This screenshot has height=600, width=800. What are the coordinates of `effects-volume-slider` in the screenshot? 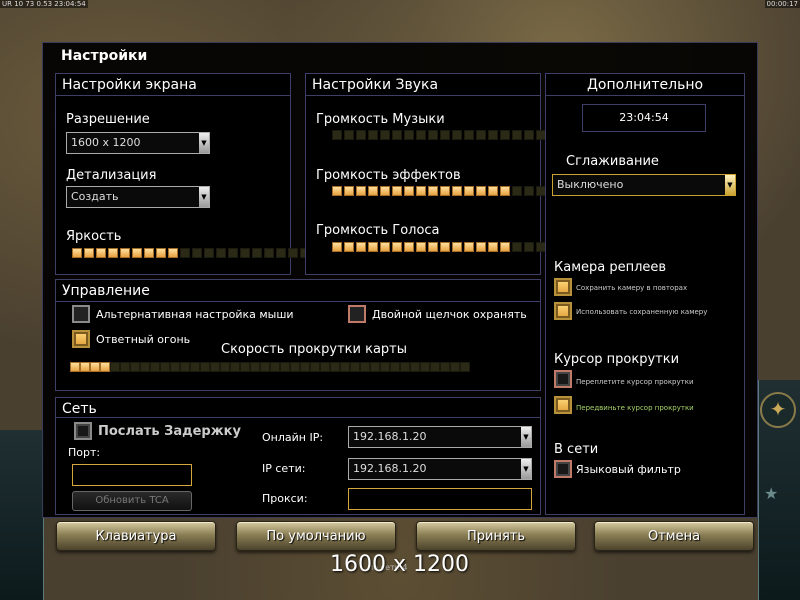 It's located at (451, 191).